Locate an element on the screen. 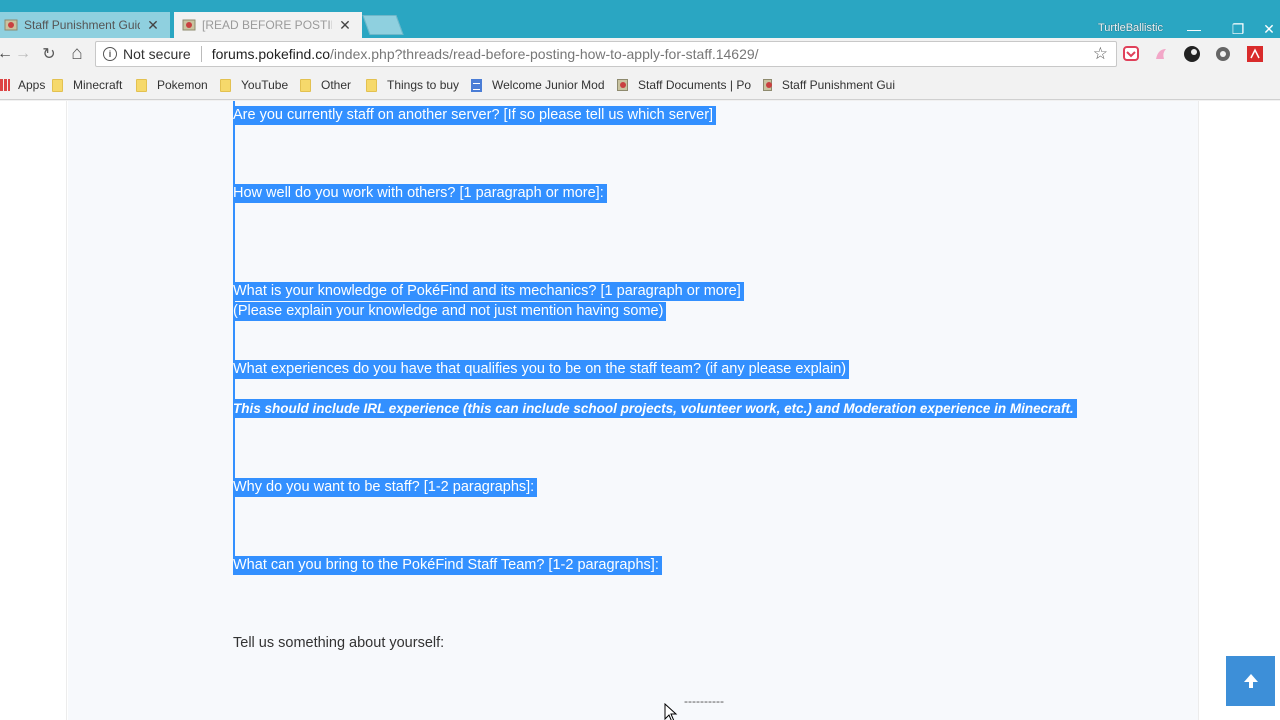  bookmark-other: Other is located at coordinates (325, 85).